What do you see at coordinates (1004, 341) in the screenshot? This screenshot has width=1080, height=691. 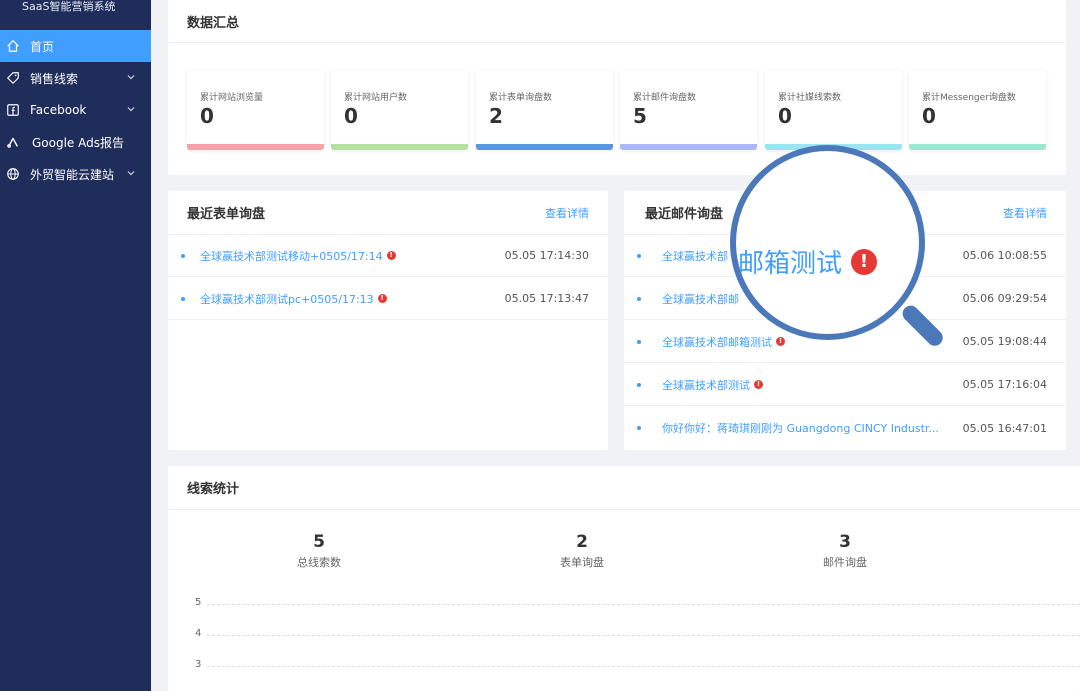 I see `inquiry-time: 05.05 19:08:44` at bounding box center [1004, 341].